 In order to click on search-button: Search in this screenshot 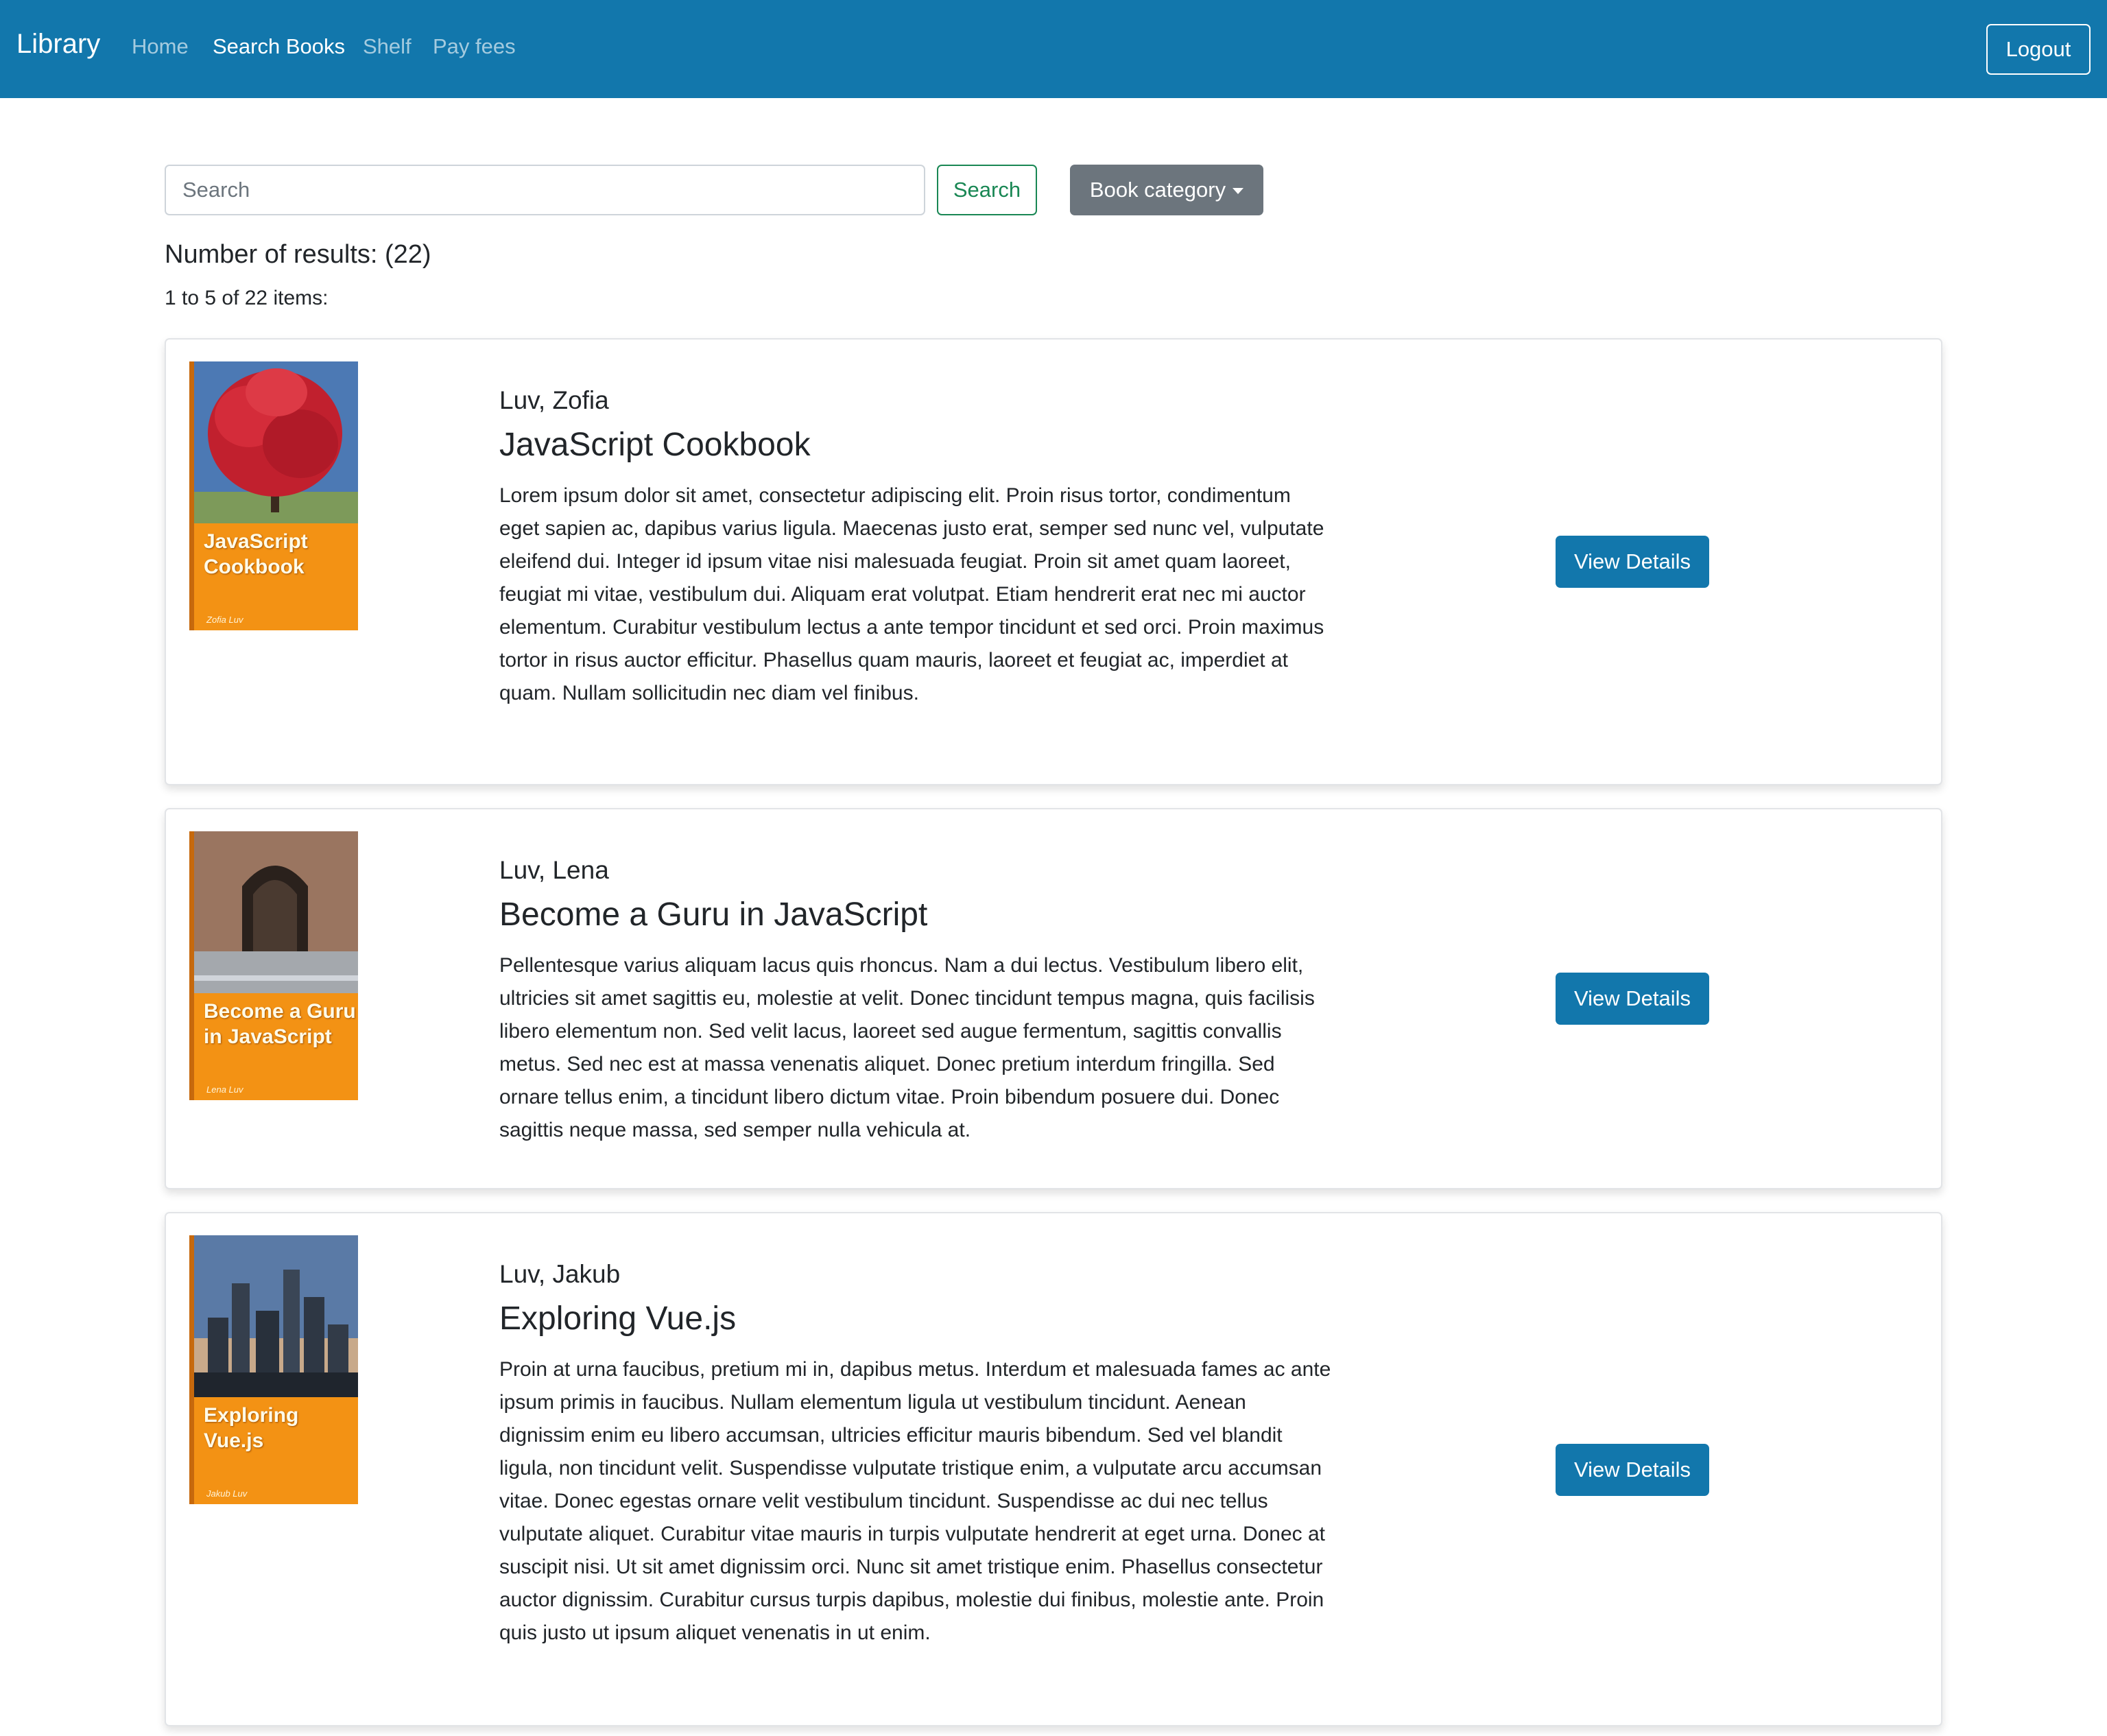, I will do `click(987, 190)`.